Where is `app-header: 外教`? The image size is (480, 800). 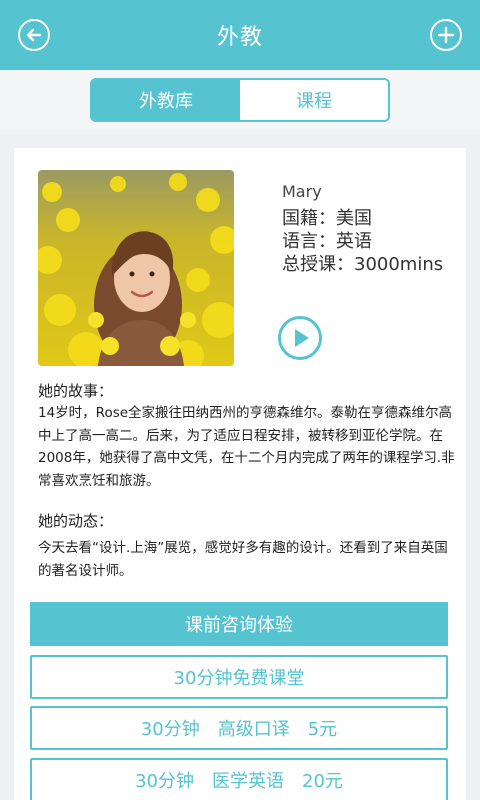
app-header: 外教 is located at coordinates (240, 35).